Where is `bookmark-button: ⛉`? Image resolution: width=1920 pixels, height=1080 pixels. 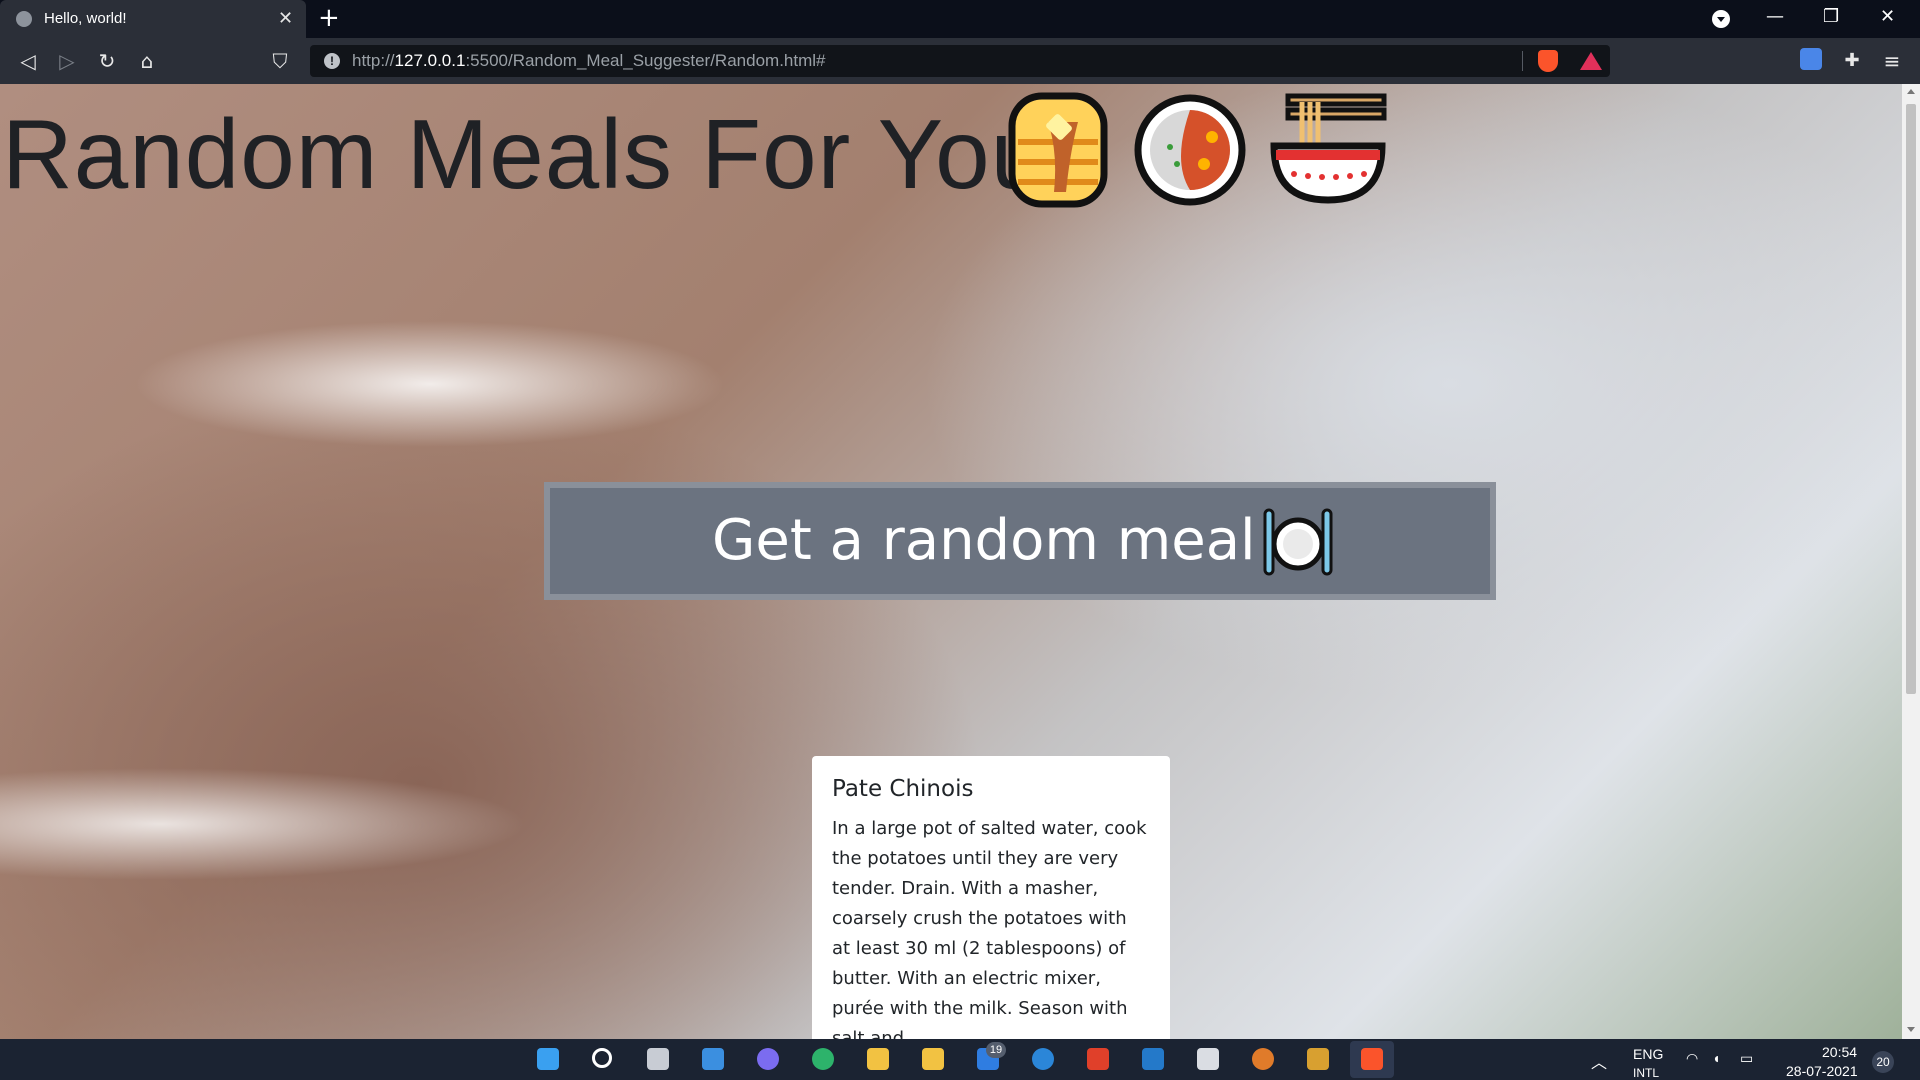
bookmark-button: ⛉ is located at coordinates (280, 61).